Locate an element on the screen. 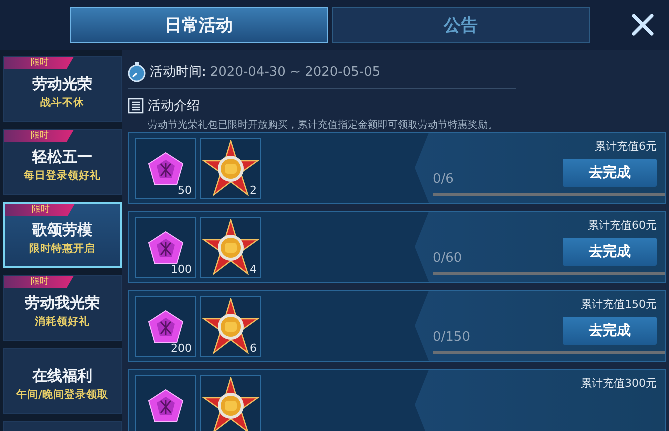 The image size is (669, 431). list-icon is located at coordinates (136, 106).